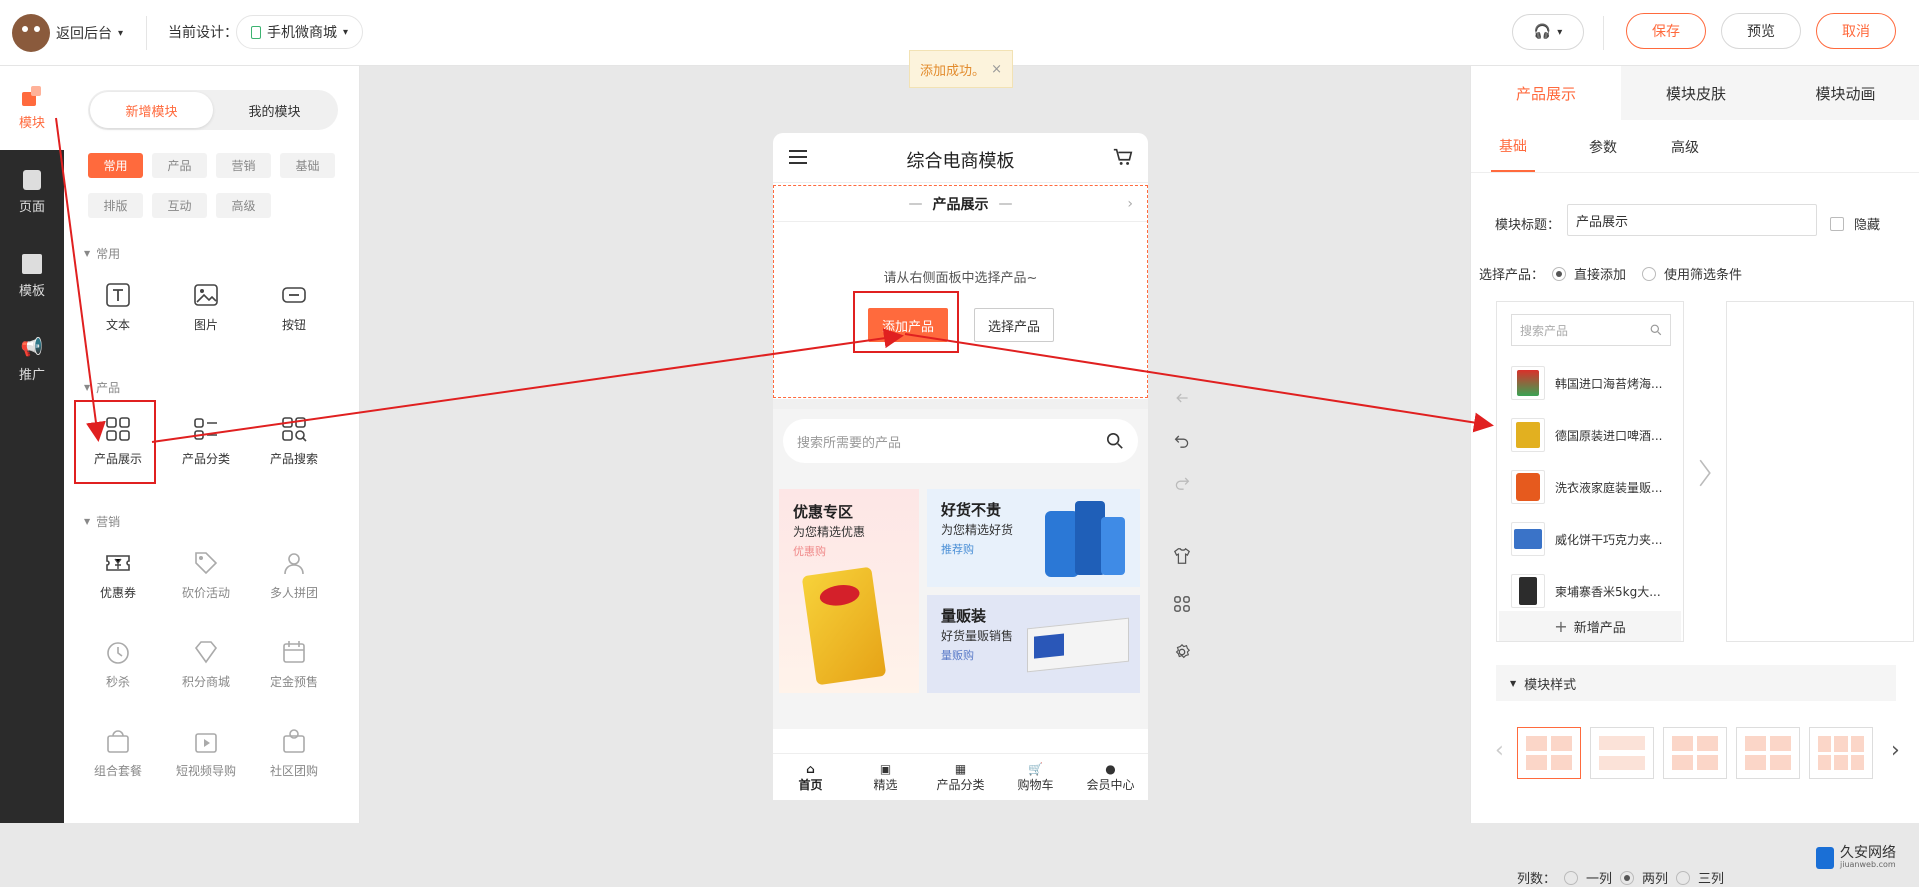  Describe the element at coordinates (1528, 225) in the screenshot. I see `title-label: 模块标题：` at that location.